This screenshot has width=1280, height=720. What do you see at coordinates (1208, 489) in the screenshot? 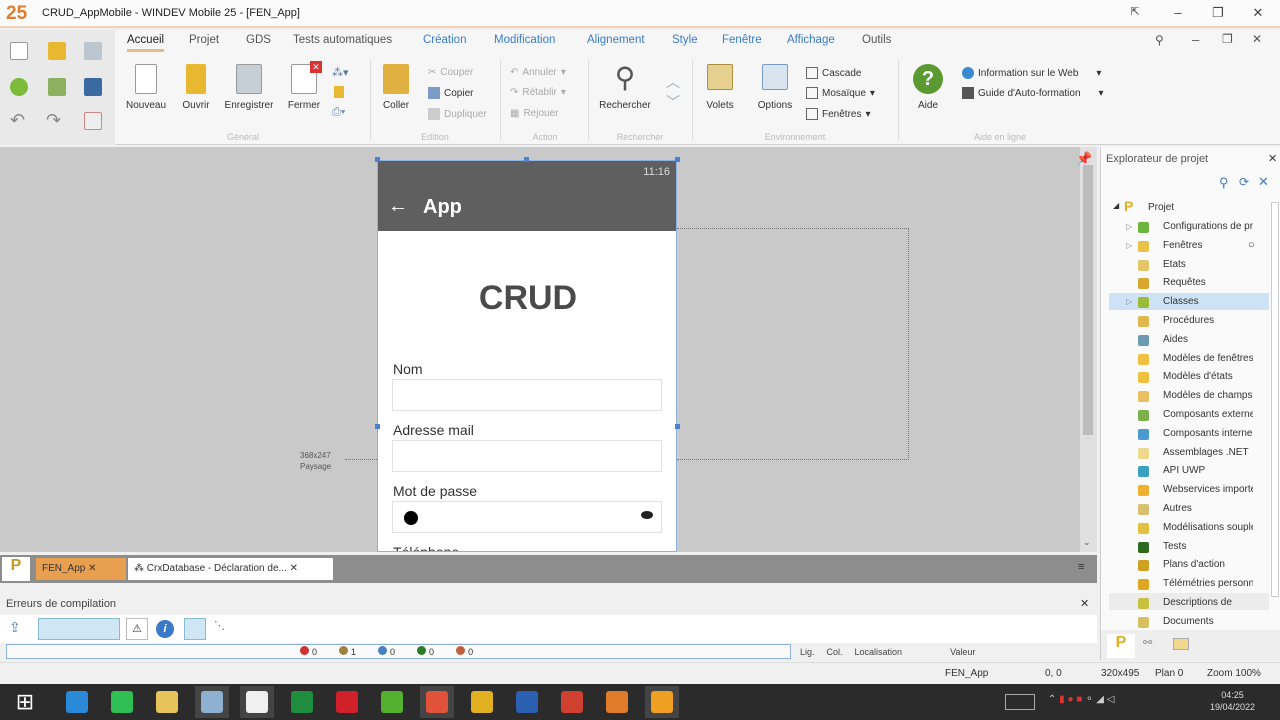
I see `tree-item: Webservices importés` at bounding box center [1208, 489].